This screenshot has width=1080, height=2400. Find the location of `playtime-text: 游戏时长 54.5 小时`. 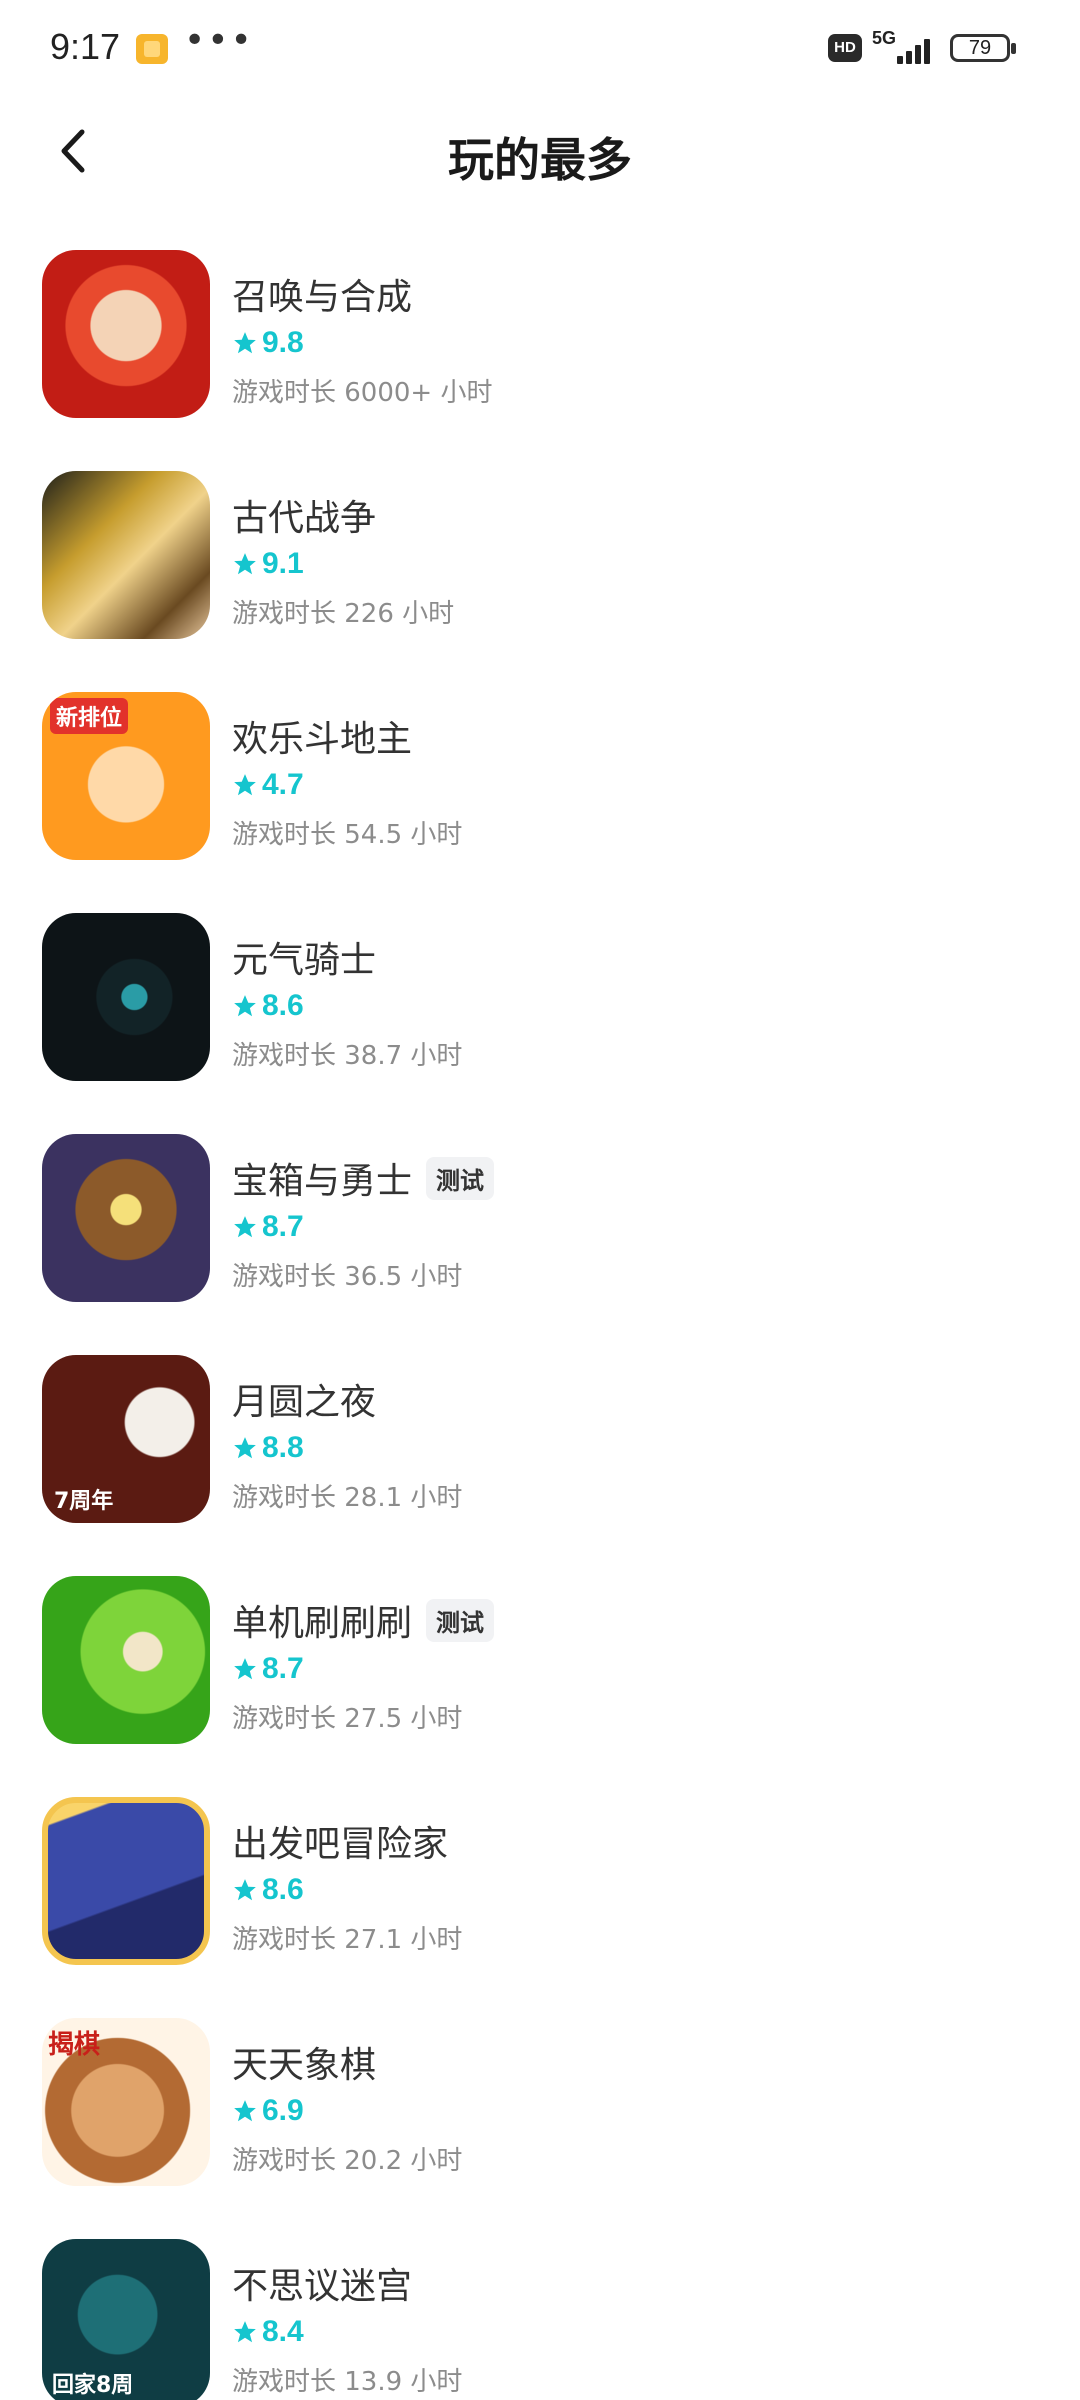

playtime-text: 游戏时长 54.5 小时 is located at coordinates (347, 835).